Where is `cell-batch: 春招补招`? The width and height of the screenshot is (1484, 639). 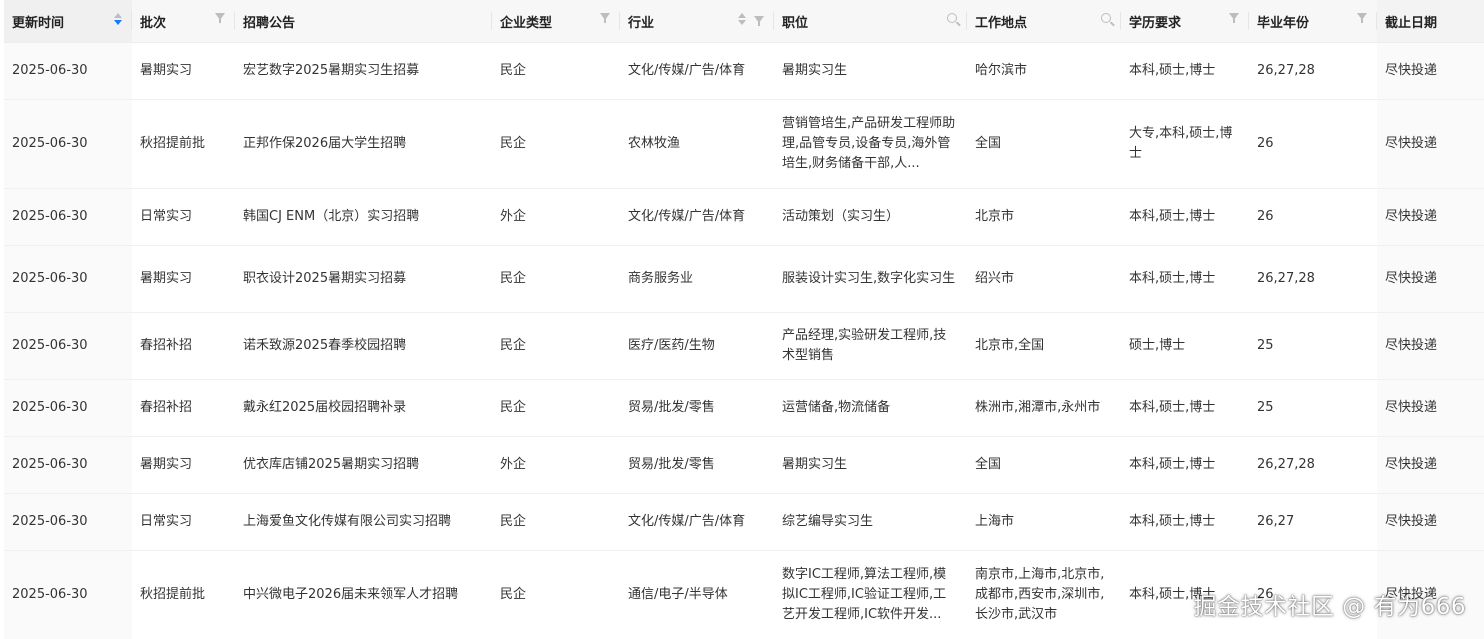
cell-batch: 春招补招 is located at coordinates (183, 346).